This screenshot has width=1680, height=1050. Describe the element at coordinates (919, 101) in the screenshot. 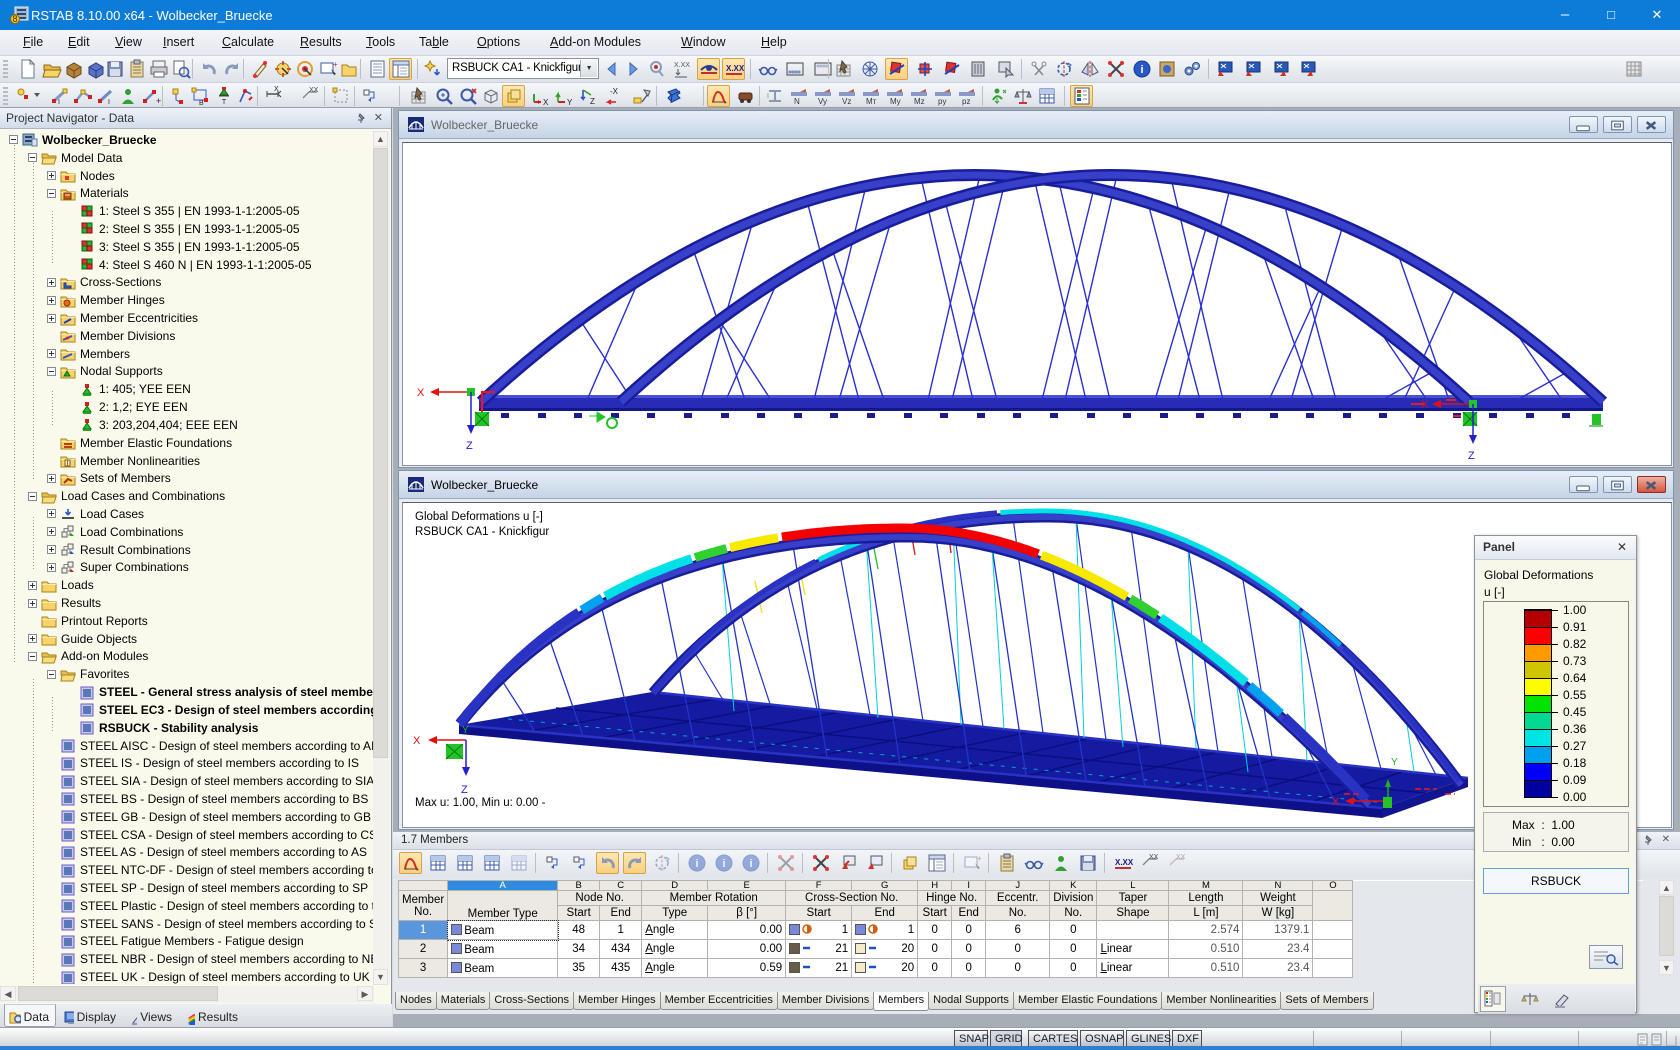

I see `svg-text: Mz` at that location.